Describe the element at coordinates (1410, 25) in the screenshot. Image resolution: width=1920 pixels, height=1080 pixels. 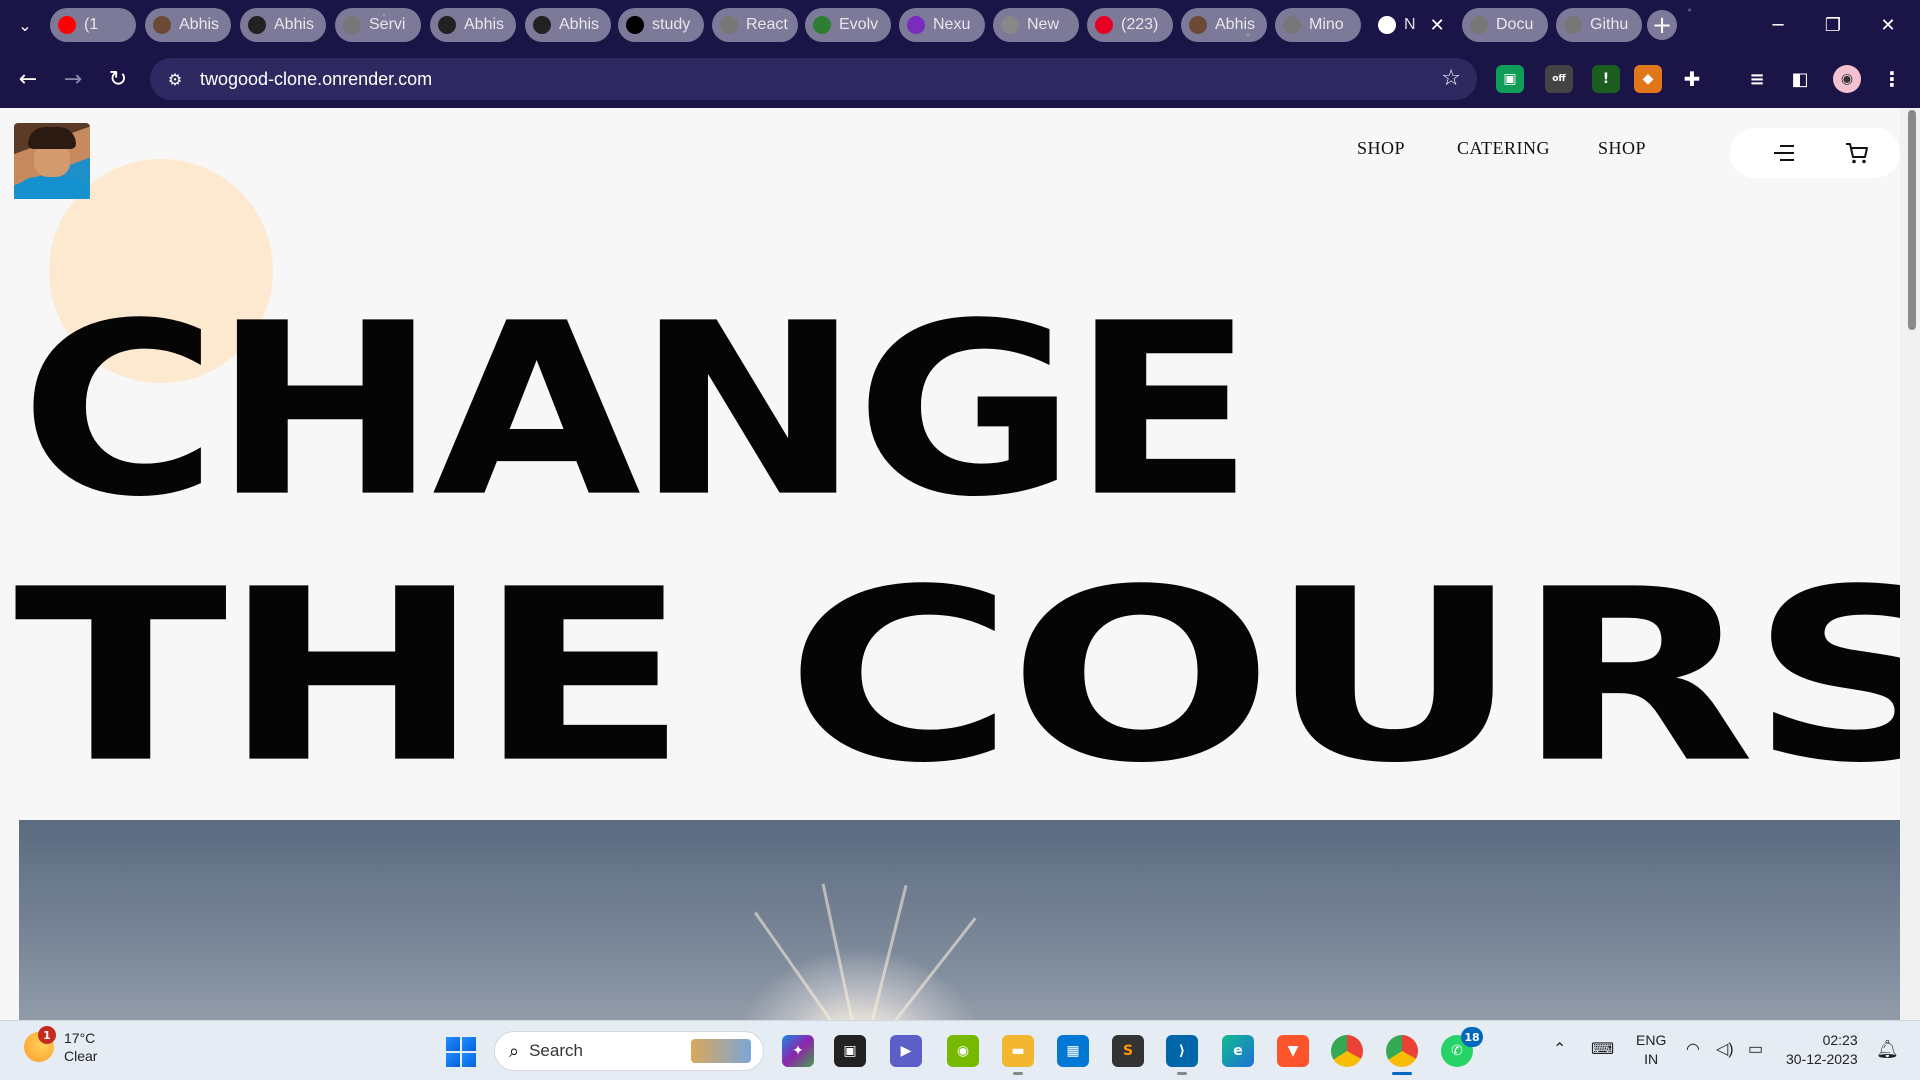
I see `browser-tab: N ✕` at that location.